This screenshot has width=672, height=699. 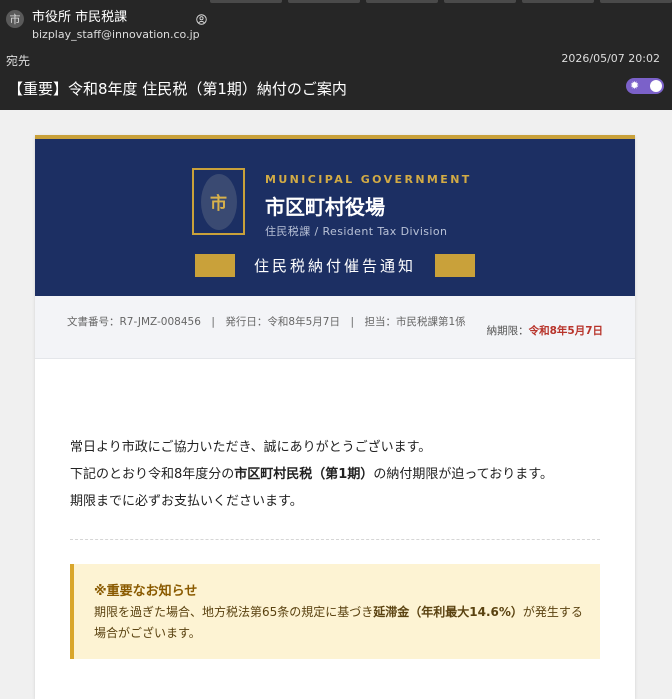 What do you see at coordinates (507, 331) in the screenshot?
I see `deadline-label: 納期限：` at bounding box center [507, 331].